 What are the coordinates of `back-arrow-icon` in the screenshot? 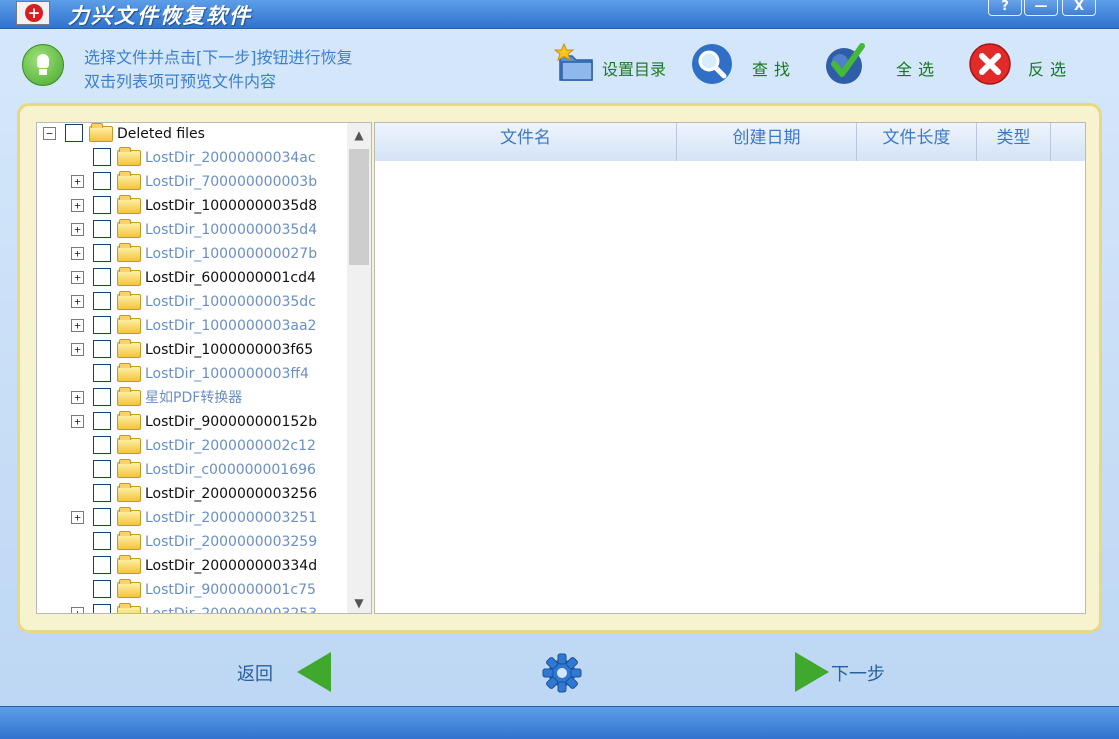 It's located at (314, 672).